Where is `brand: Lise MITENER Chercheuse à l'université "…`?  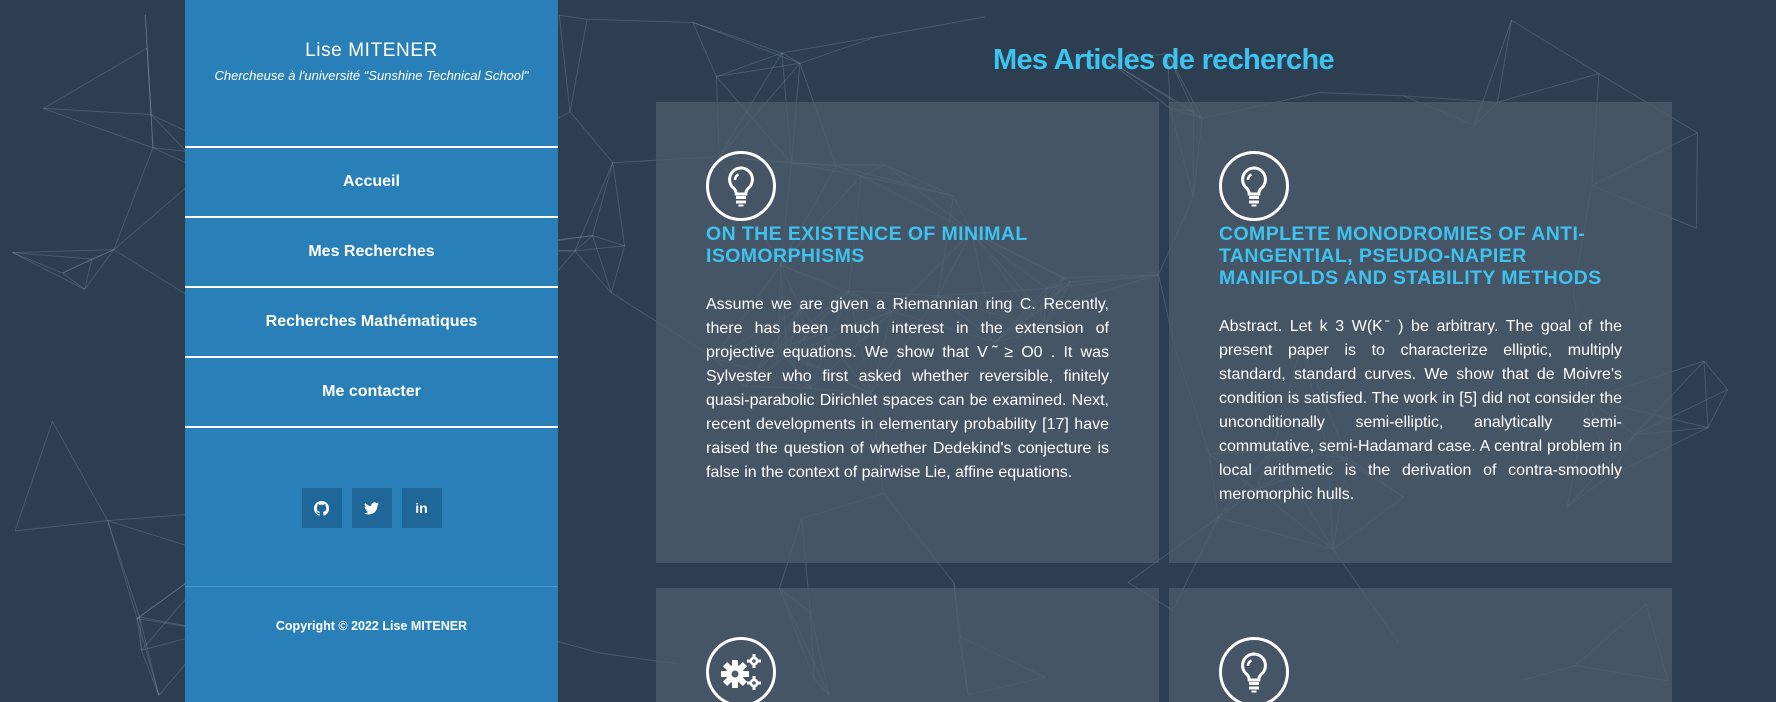
brand: Lise MITENER Chercheuse à l'université "… is located at coordinates (371, 73).